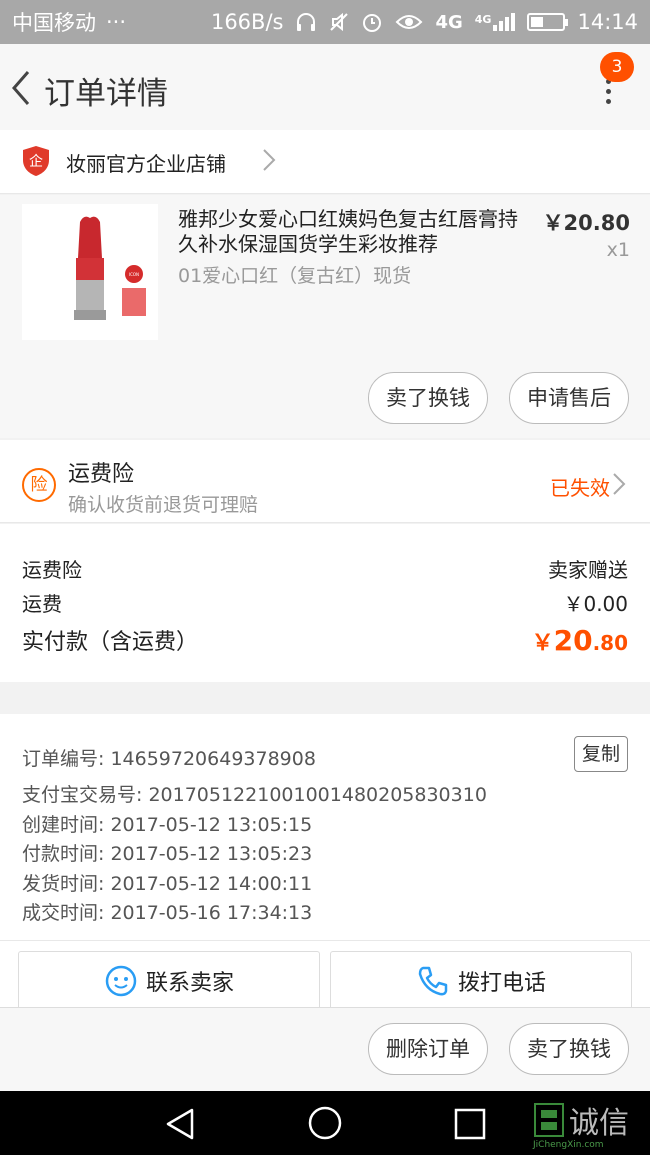  I want to click on status-dots: ···, so click(116, 22).